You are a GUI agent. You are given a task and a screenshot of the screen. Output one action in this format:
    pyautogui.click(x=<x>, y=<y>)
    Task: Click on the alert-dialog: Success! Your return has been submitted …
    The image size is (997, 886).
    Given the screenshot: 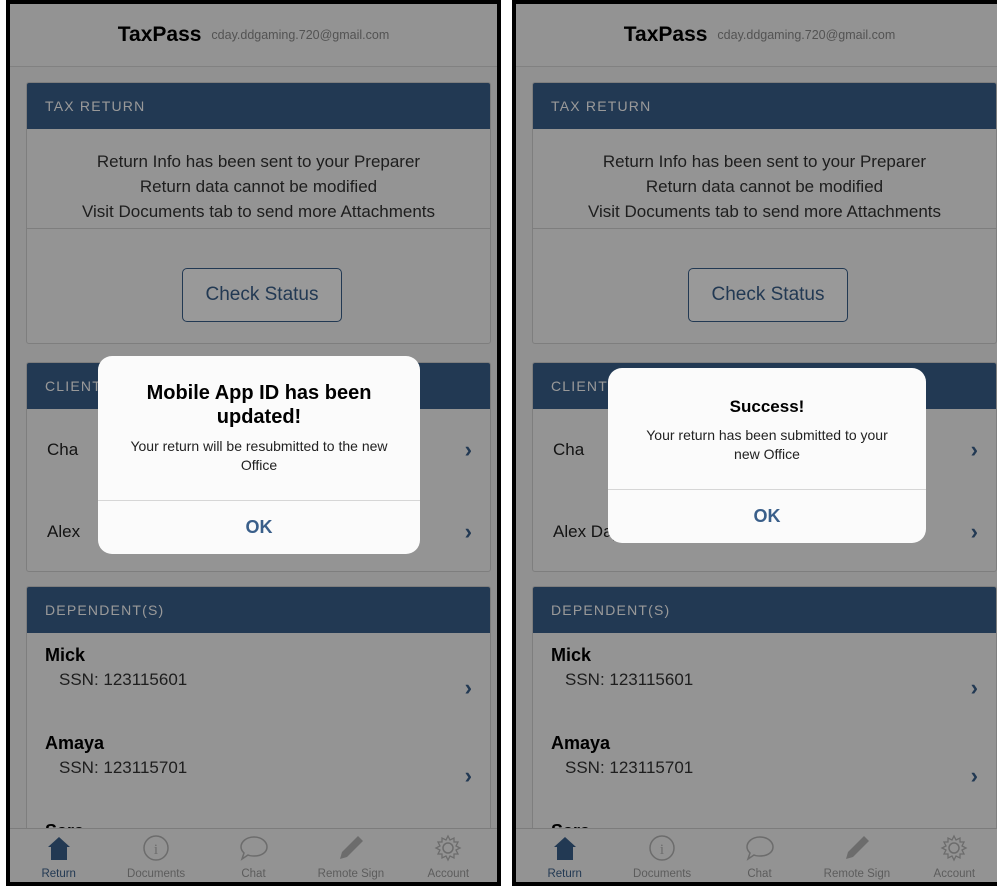 What is the action you would take?
    pyautogui.click(x=767, y=455)
    